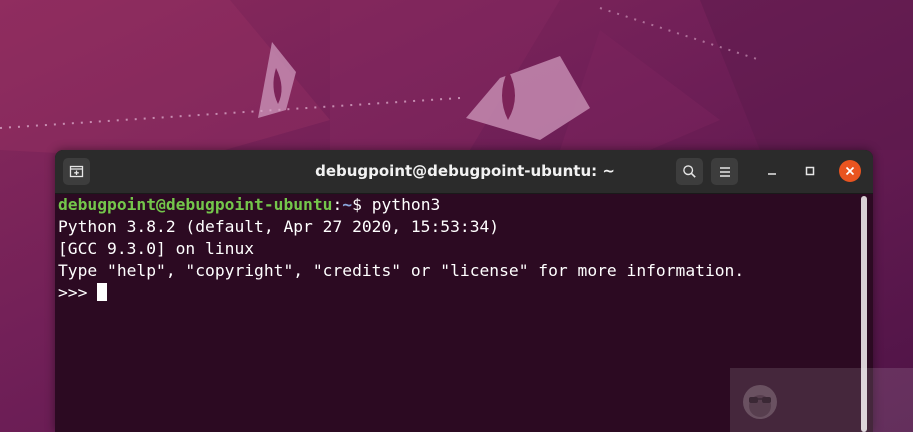 Image resolution: width=913 pixels, height=432 pixels. Describe the element at coordinates (760, 402) in the screenshot. I see `sloth-logo-icon` at that location.